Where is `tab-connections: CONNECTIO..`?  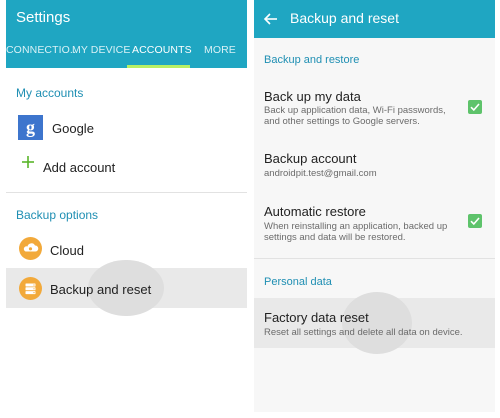 tab-connections: CONNECTIO.. is located at coordinates (41, 50).